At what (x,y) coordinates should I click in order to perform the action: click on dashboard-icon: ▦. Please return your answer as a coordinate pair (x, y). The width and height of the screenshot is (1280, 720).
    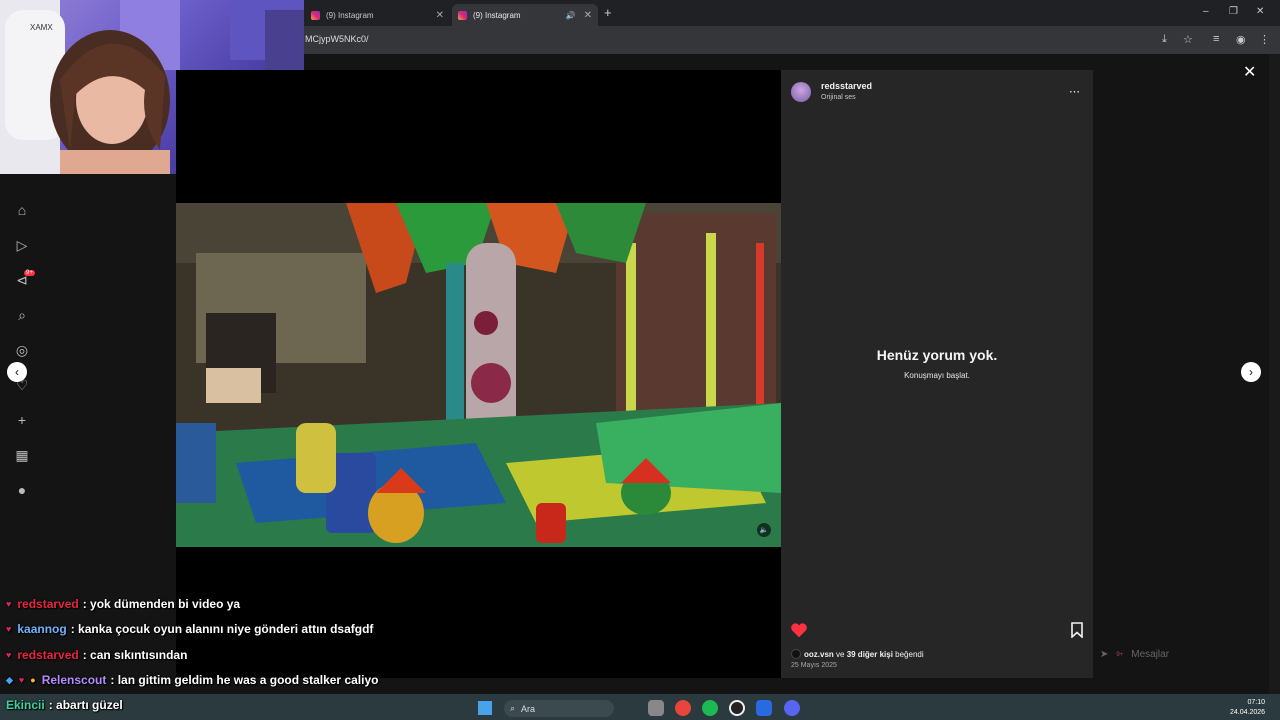
    Looking at the image, I should click on (22, 455).